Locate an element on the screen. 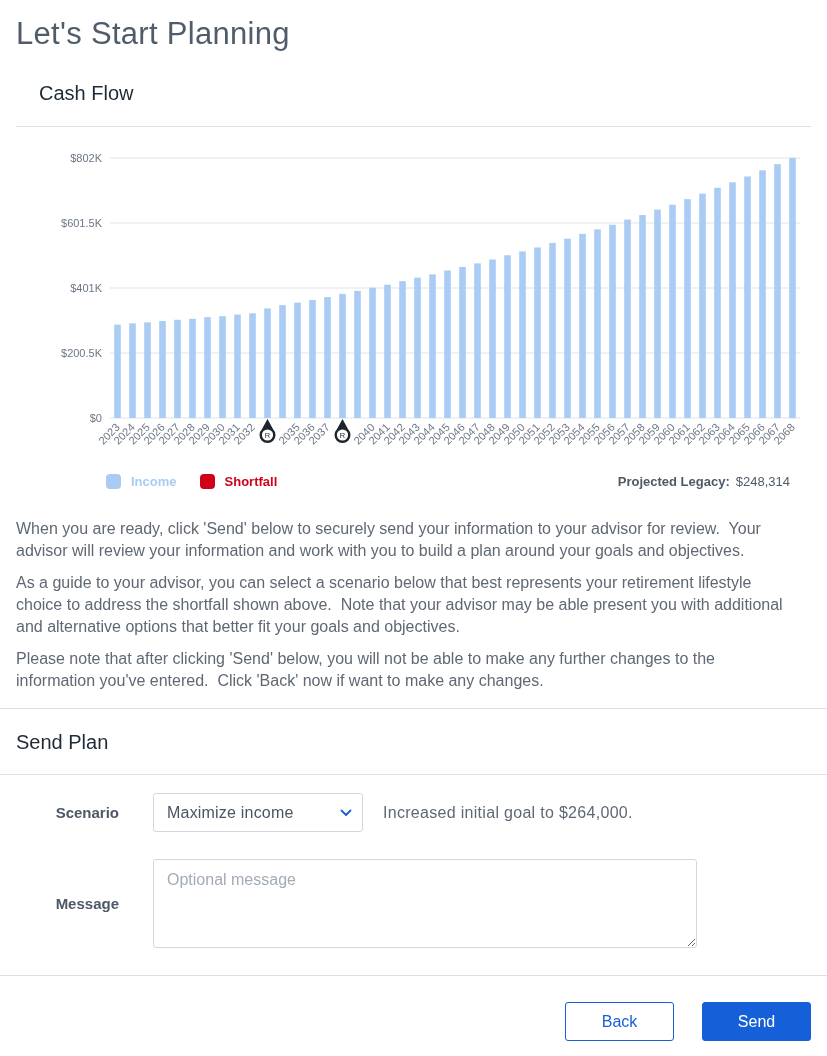 This screenshot has height=1056, width=827. info-paragraph: When you are ready, click 'Send' below to securely send your information to your advisor for review. Your advisor will review your information and work with you to build a plan around your goals and objectives. is located at coordinates (389, 540).